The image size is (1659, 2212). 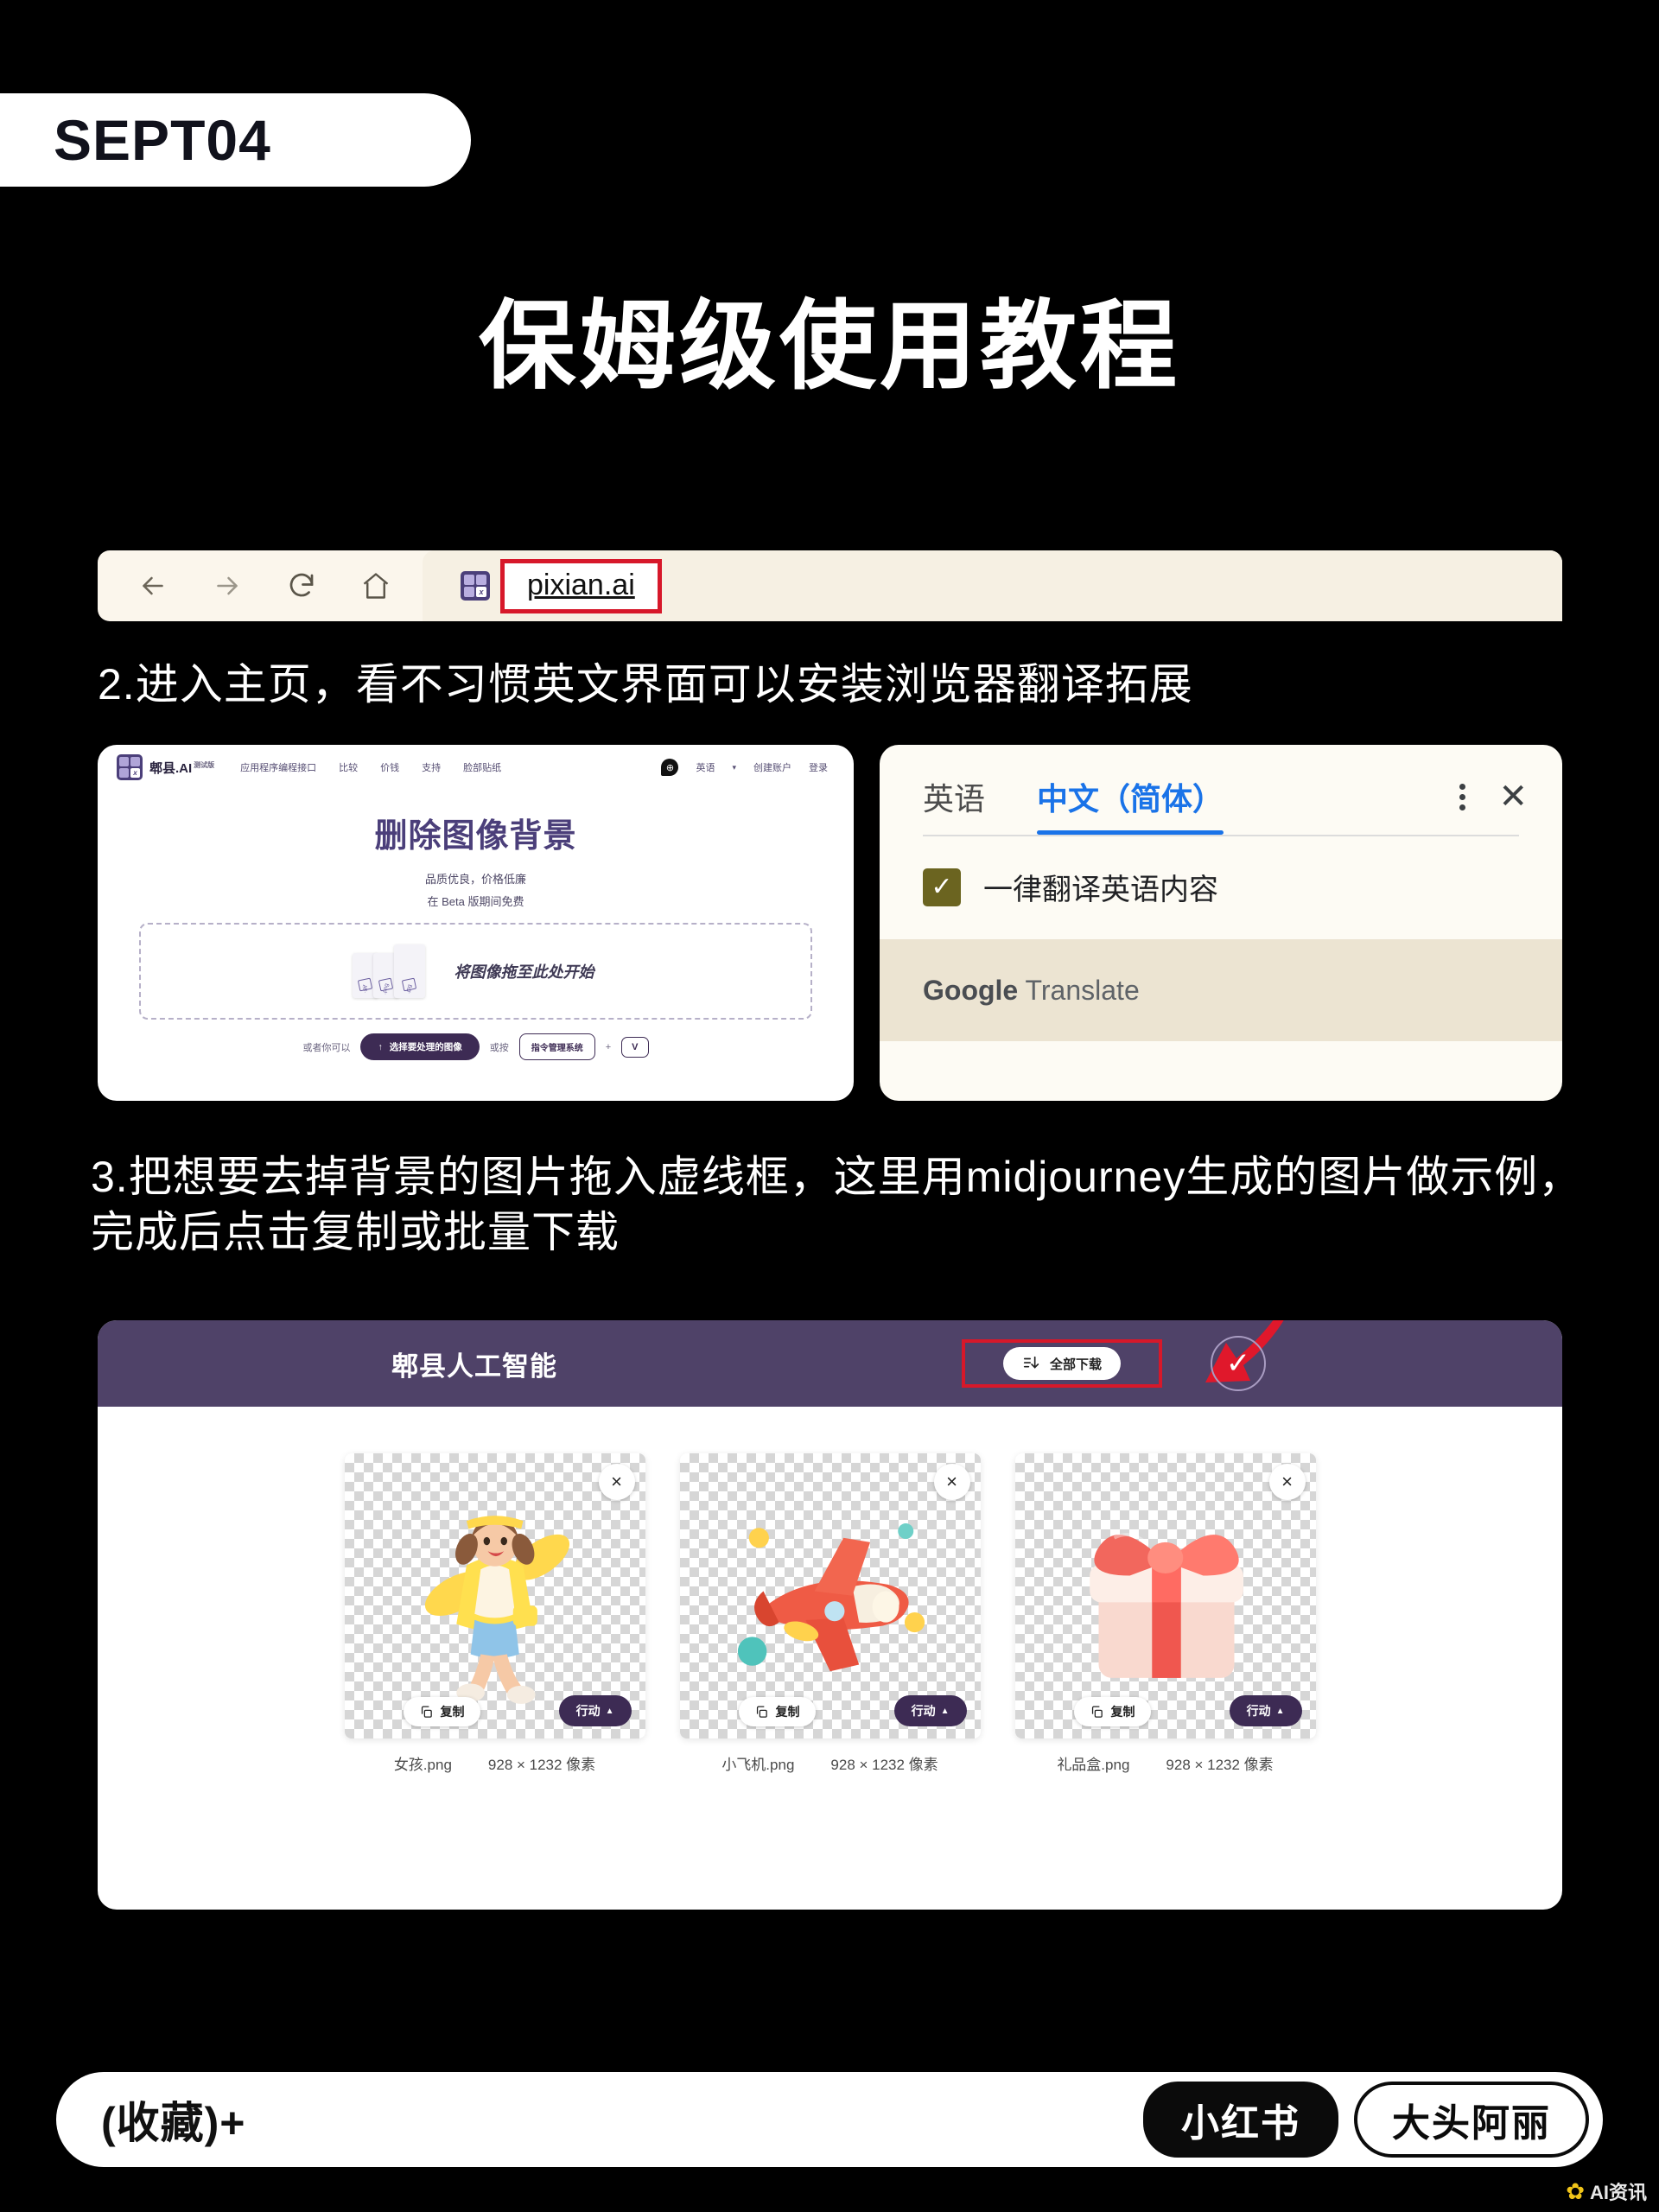 What do you see at coordinates (245, 586) in the screenshot?
I see `browser-nav-icons` at bounding box center [245, 586].